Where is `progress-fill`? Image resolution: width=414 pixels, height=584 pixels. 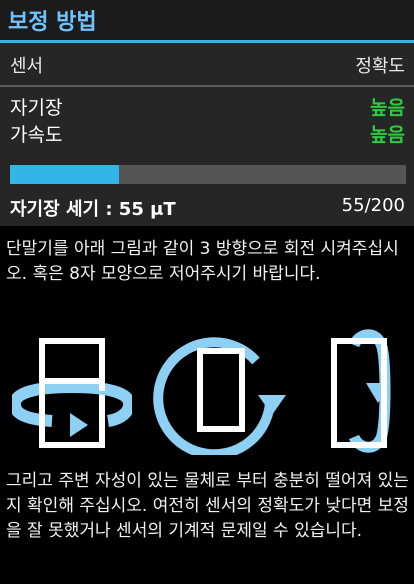 progress-fill is located at coordinates (64, 174).